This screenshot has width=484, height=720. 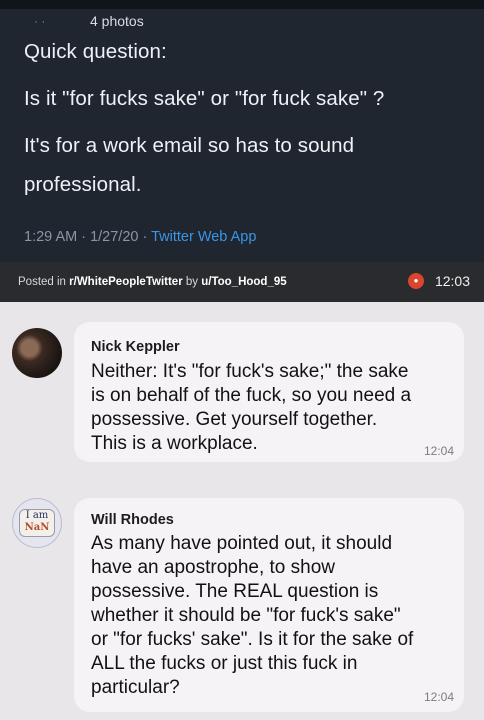 What do you see at coordinates (189, 145) in the screenshot?
I see `tweet-line-3: It's for a work email so has to sound` at bounding box center [189, 145].